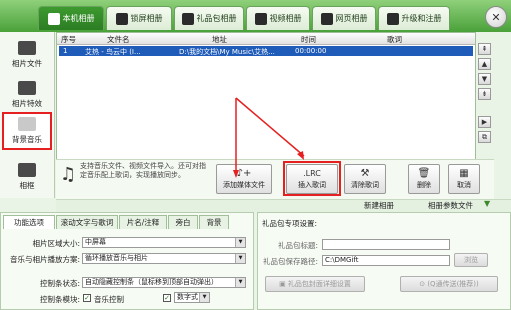 The image size is (511, 310). What do you see at coordinates (269, 137) in the screenshot?
I see `annotation-arrows` at bounding box center [269, 137].